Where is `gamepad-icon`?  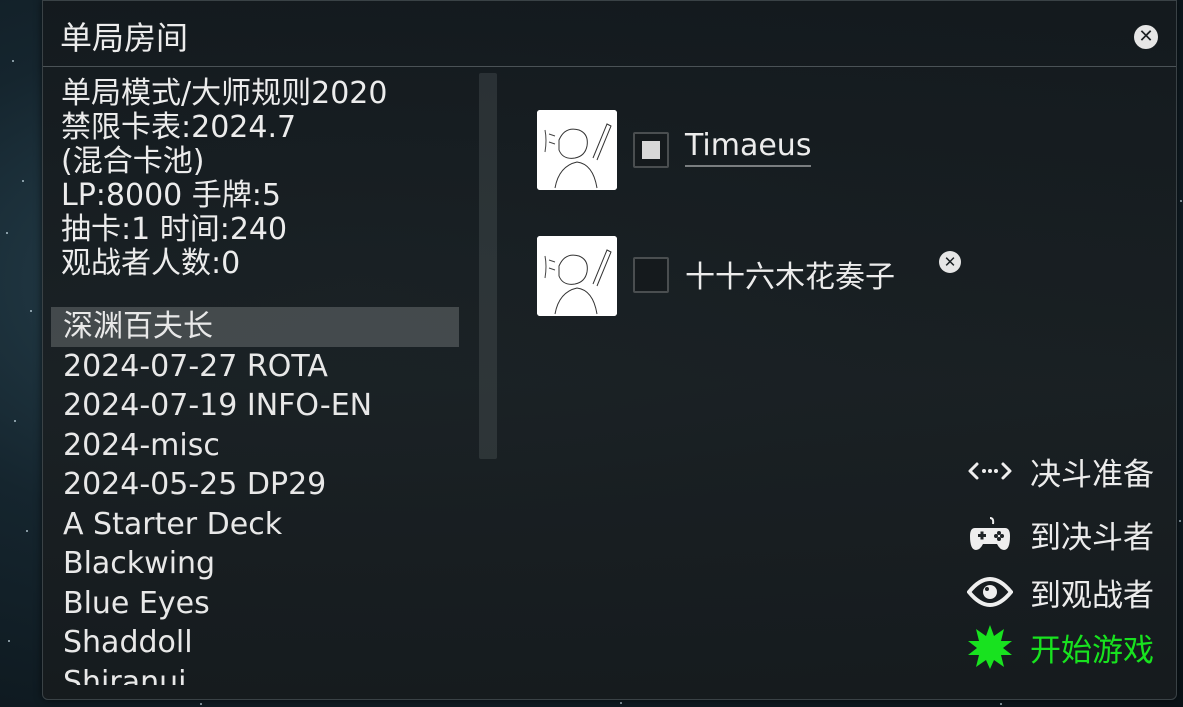 gamepad-icon is located at coordinates (990, 534).